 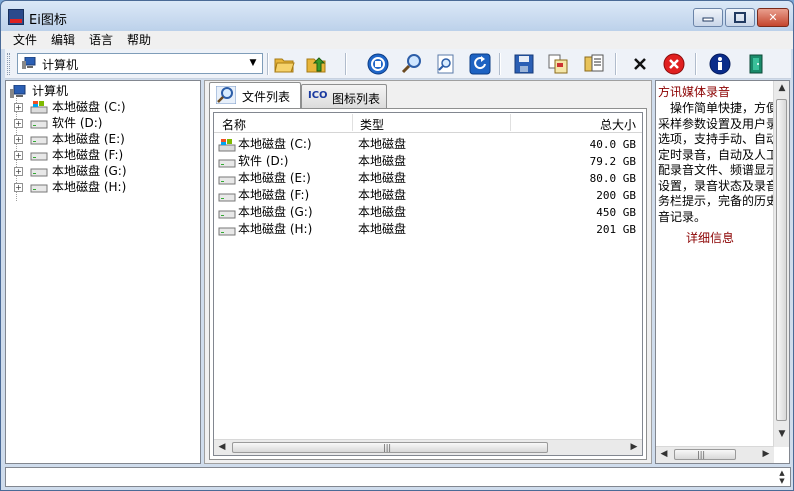 I want to click on tree-item-drive-d: + 软件 (D:), so click(x=101, y=123).